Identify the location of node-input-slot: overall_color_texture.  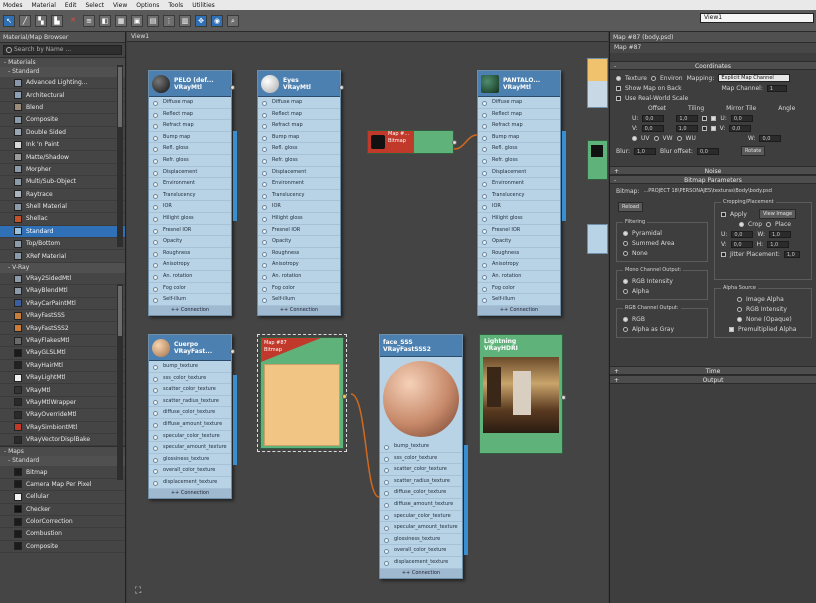
(421, 551).